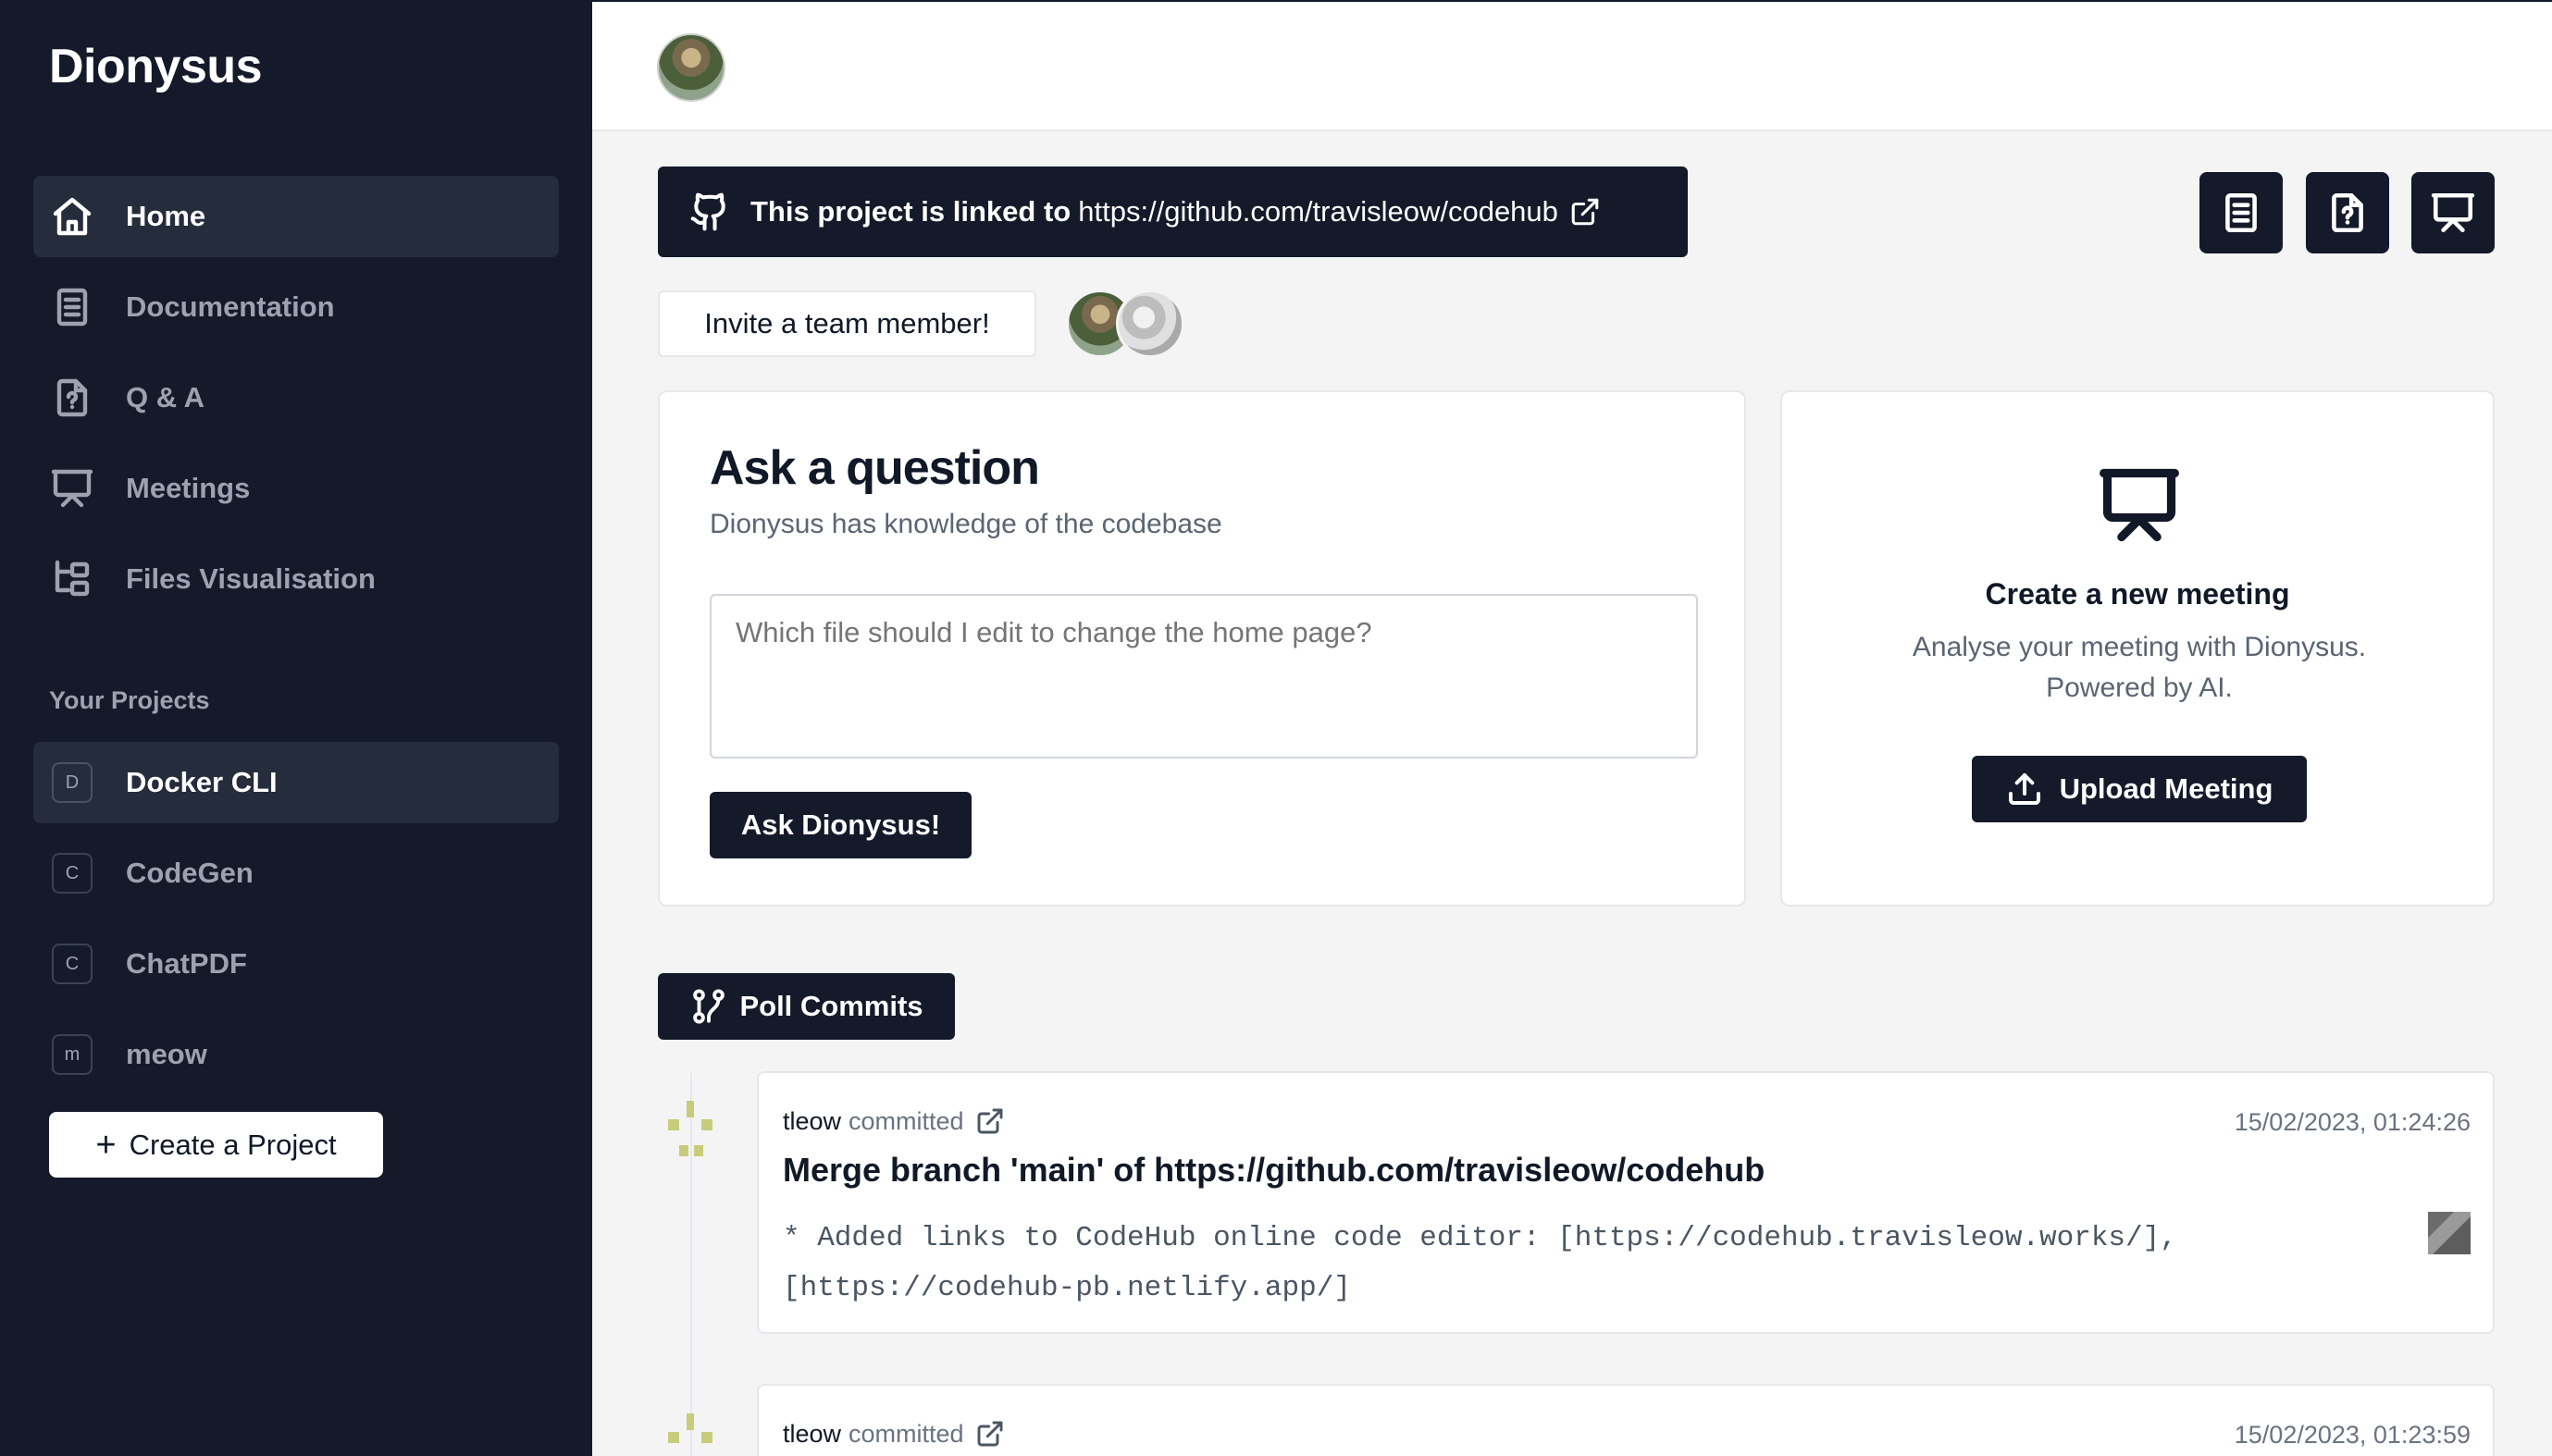  What do you see at coordinates (233, 1144) in the screenshot?
I see `create-project-label: Create a Project` at bounding box center [233, 1144].